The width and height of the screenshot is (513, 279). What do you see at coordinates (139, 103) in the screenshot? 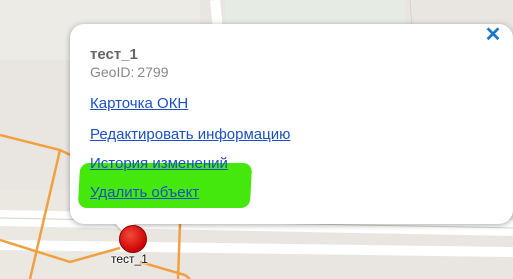
I see `okn-card-link: Карточка ОКН` at bounding box center [139, 103].